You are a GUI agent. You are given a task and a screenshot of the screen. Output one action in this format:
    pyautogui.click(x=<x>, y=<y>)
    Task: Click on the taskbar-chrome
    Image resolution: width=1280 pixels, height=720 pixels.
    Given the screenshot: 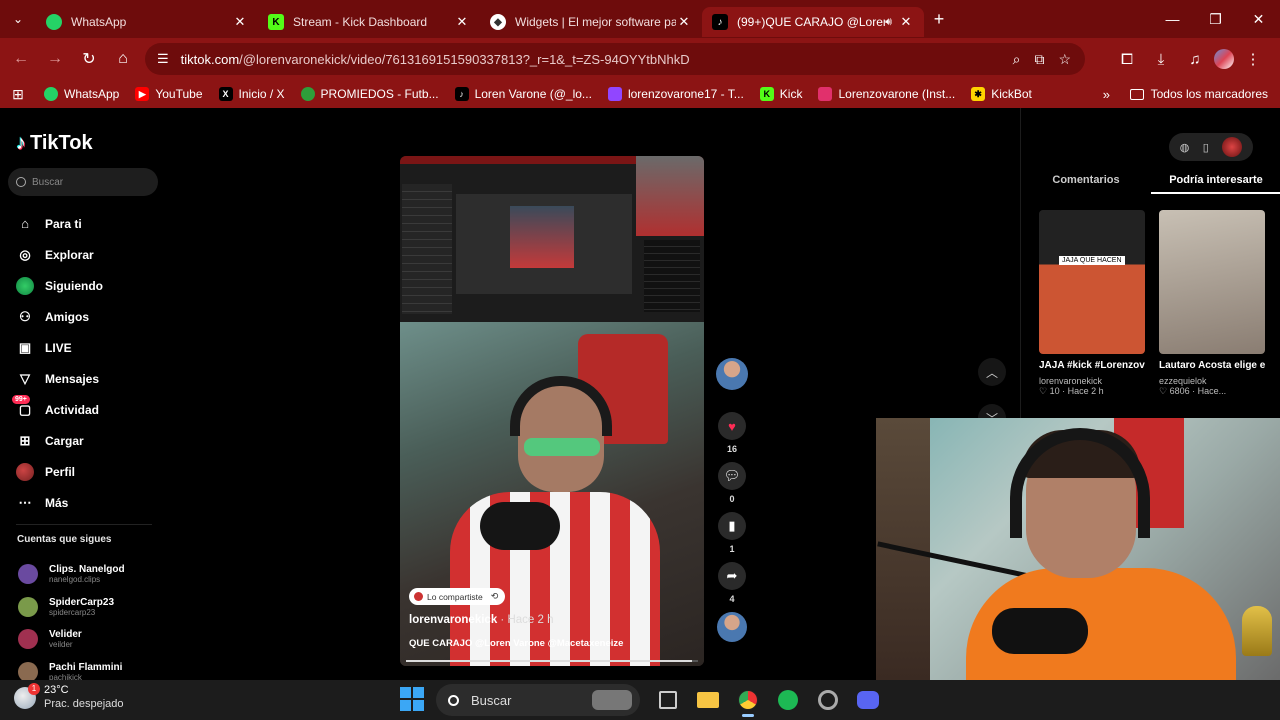 What is the action you would take?
    pyautogui.click(x=748, y=700)
    